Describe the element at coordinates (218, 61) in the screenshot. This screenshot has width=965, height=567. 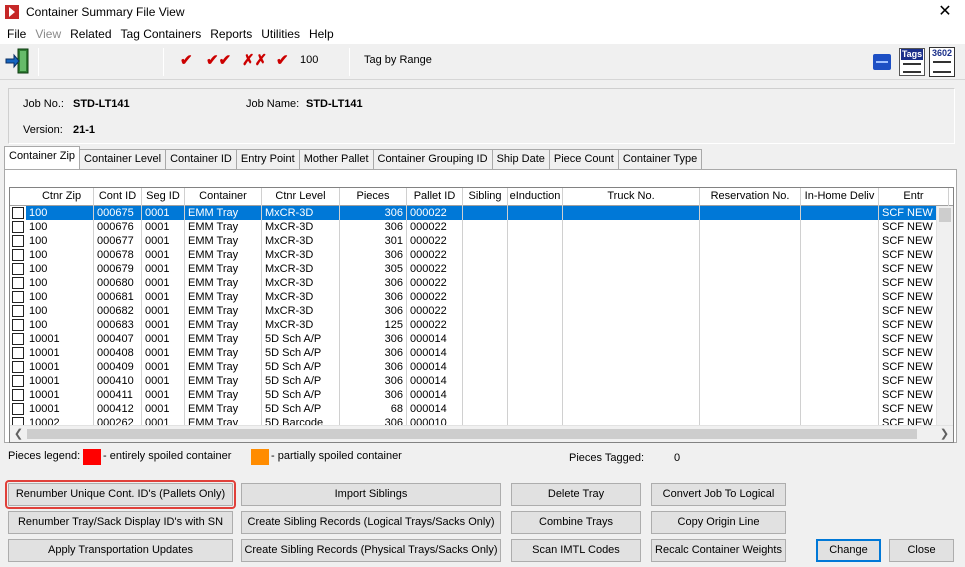
I see `tag-double-check-icon: ✔✔` at that location.